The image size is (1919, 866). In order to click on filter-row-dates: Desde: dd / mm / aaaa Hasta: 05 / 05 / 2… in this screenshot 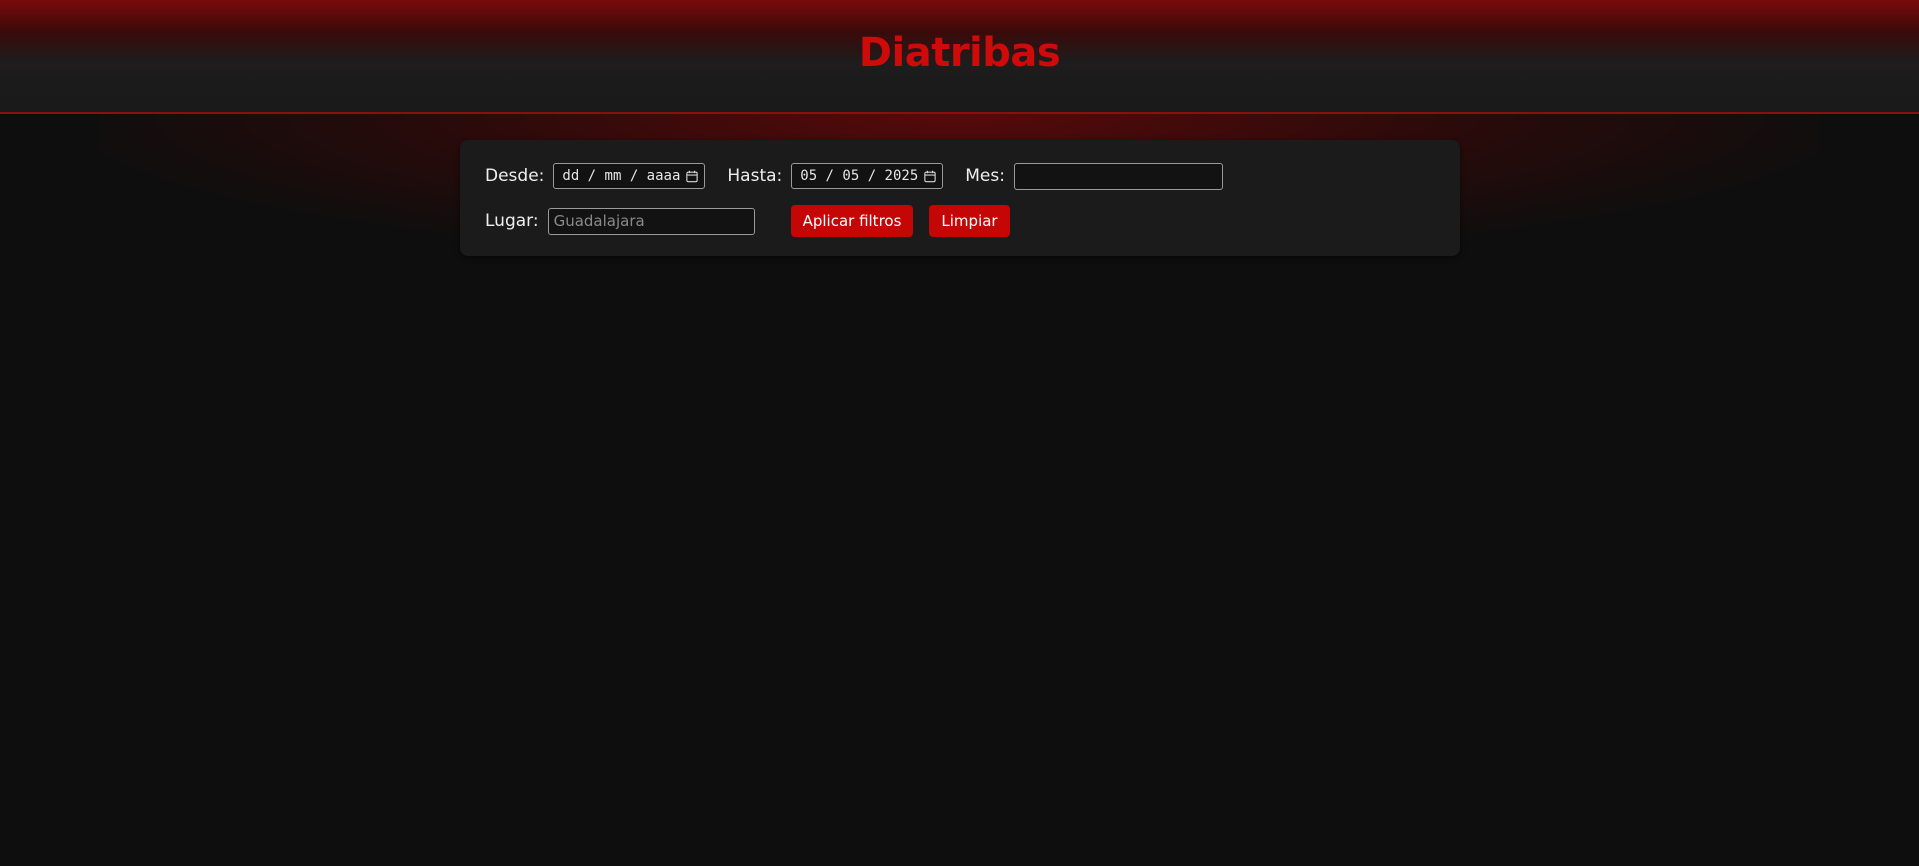, I will do `click(854, 176)`.